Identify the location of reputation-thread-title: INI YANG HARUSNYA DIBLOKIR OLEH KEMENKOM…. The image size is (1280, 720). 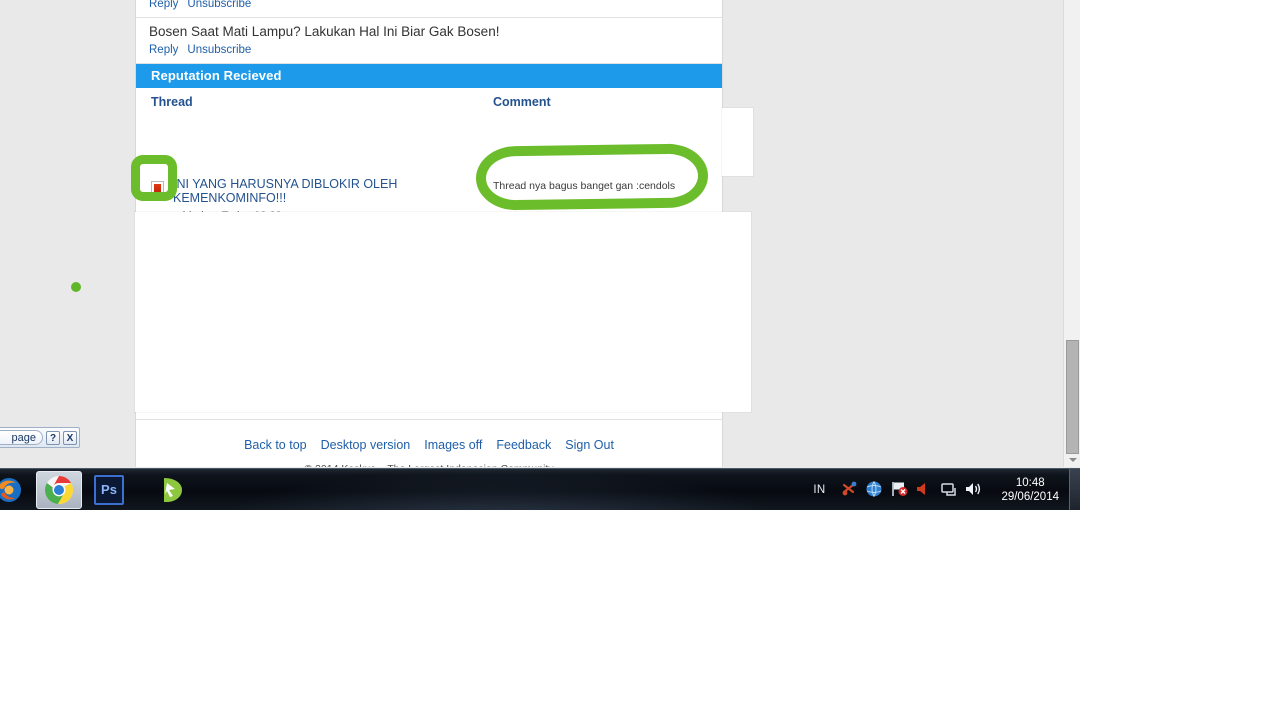
(312, 191).